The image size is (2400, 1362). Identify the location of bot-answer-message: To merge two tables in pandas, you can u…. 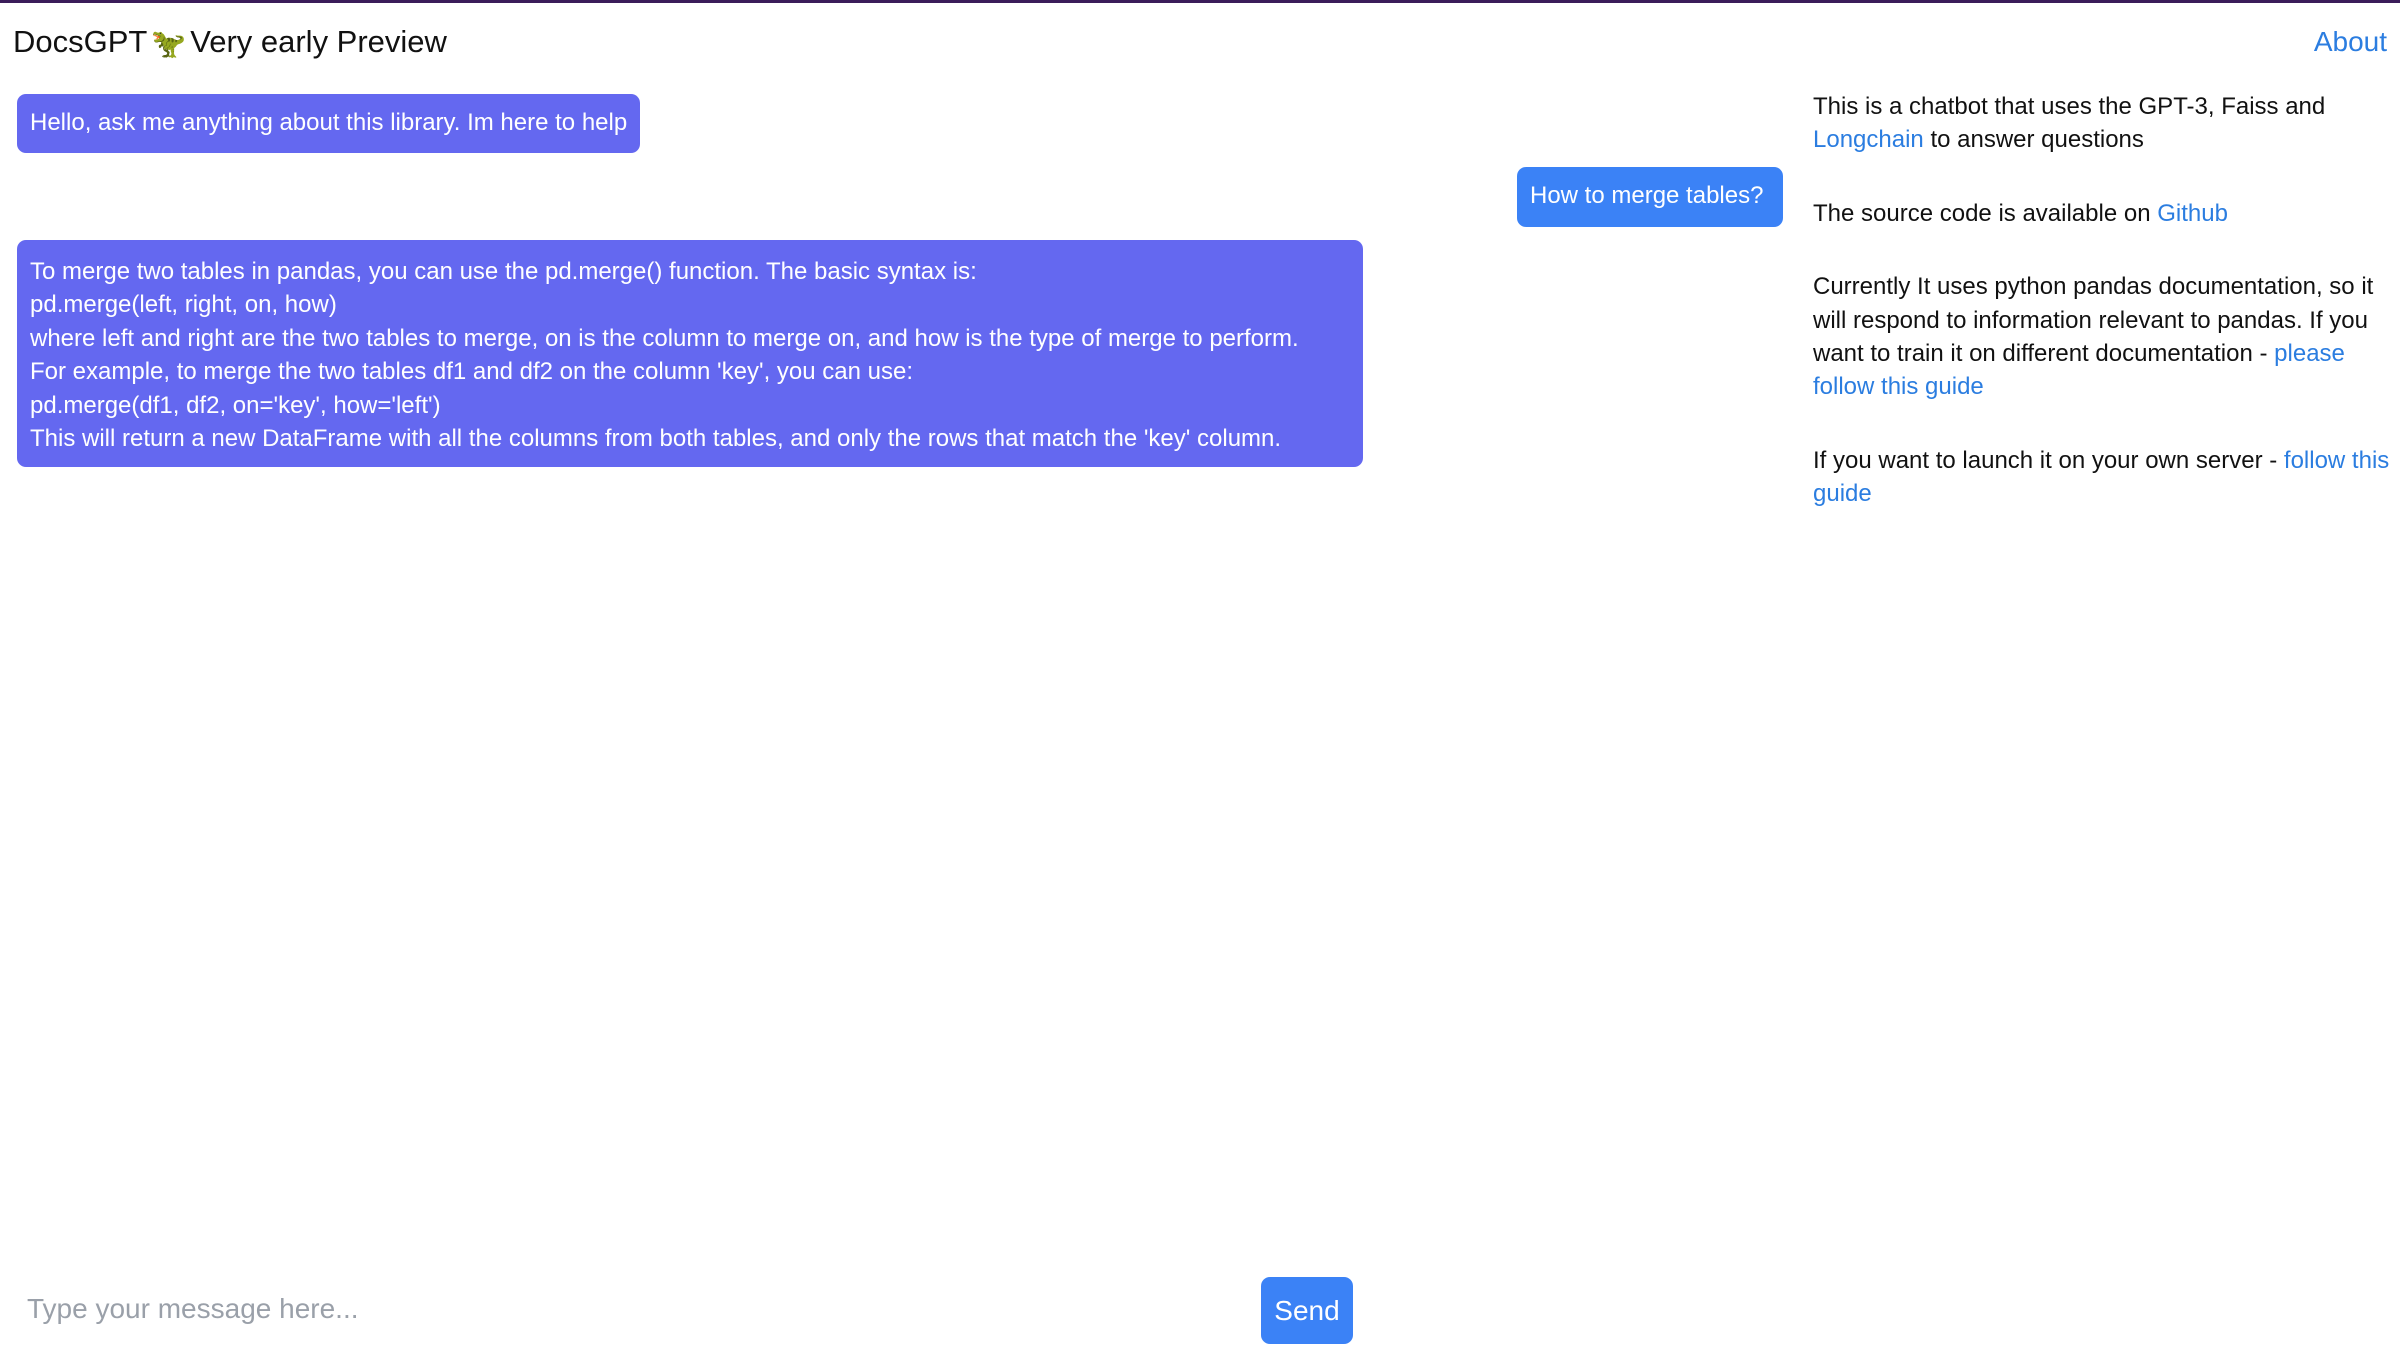
(690, 353).